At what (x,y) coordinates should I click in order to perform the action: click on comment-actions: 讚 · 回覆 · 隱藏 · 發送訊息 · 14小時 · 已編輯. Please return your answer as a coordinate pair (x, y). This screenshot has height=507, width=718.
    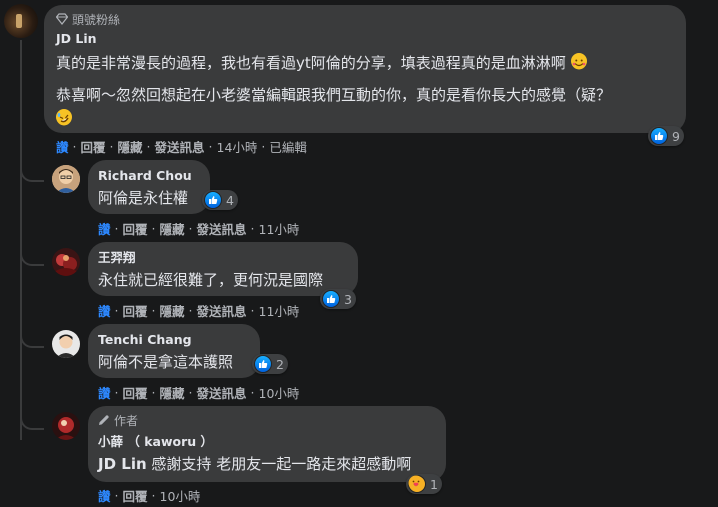
    Looking at the image, I should click on (181, 146).